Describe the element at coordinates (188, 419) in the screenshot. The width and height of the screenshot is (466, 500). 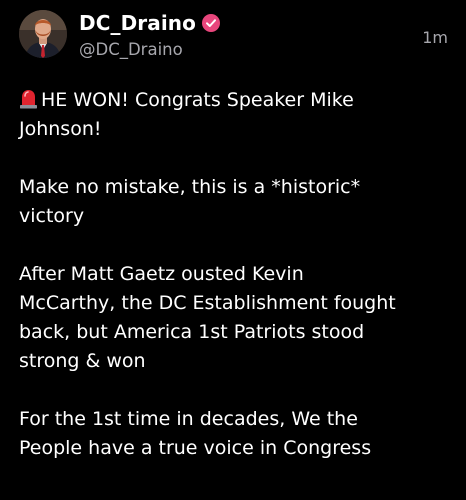
I see `post-line: For the 1st time in decades, We the` at that location.